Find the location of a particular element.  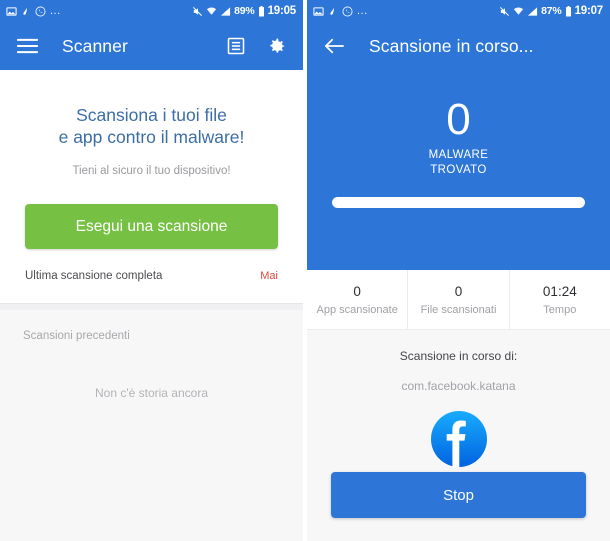

stat-label: File scansionati is located at coordinates (458, 309).